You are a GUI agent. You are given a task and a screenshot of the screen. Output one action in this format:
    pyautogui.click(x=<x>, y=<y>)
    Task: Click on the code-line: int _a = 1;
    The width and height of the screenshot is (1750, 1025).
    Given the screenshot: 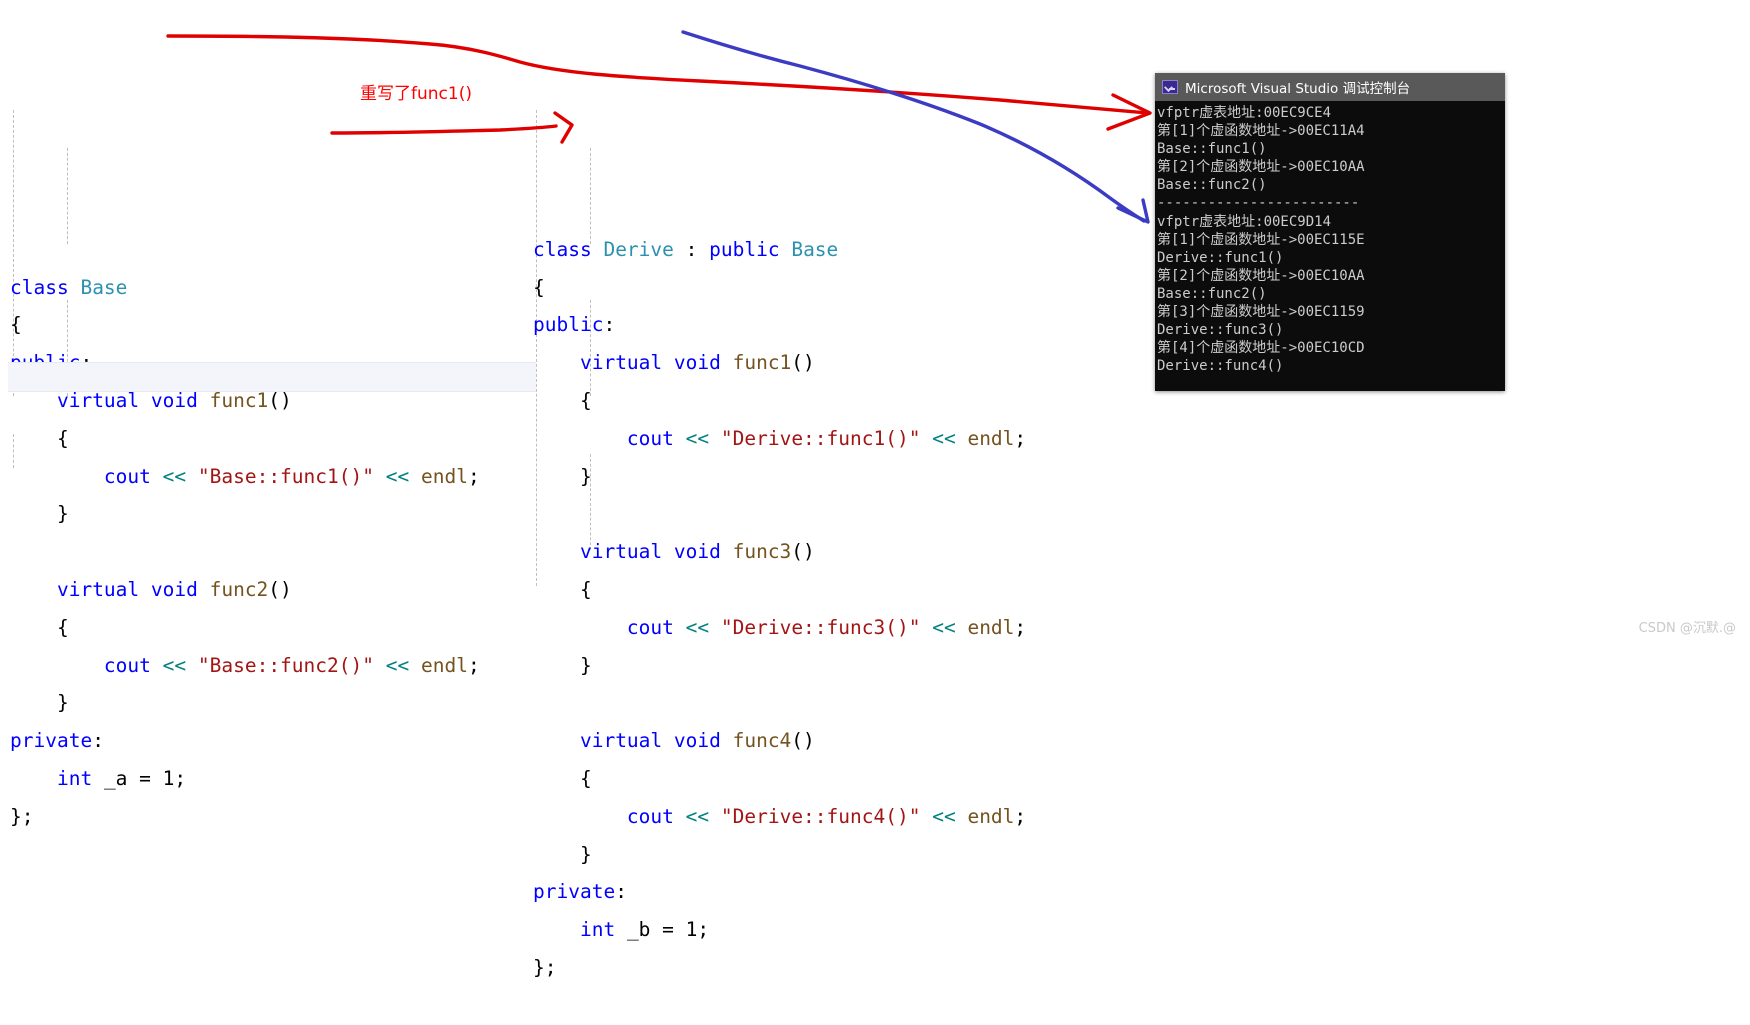 What is the action you would take?
    pyautogui.click(x=245, y=779)
    